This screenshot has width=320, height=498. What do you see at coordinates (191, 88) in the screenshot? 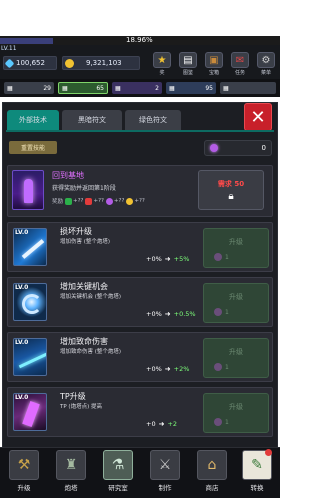
I see `resource-chip: ▦ 95` at bounding box center [191, 88].